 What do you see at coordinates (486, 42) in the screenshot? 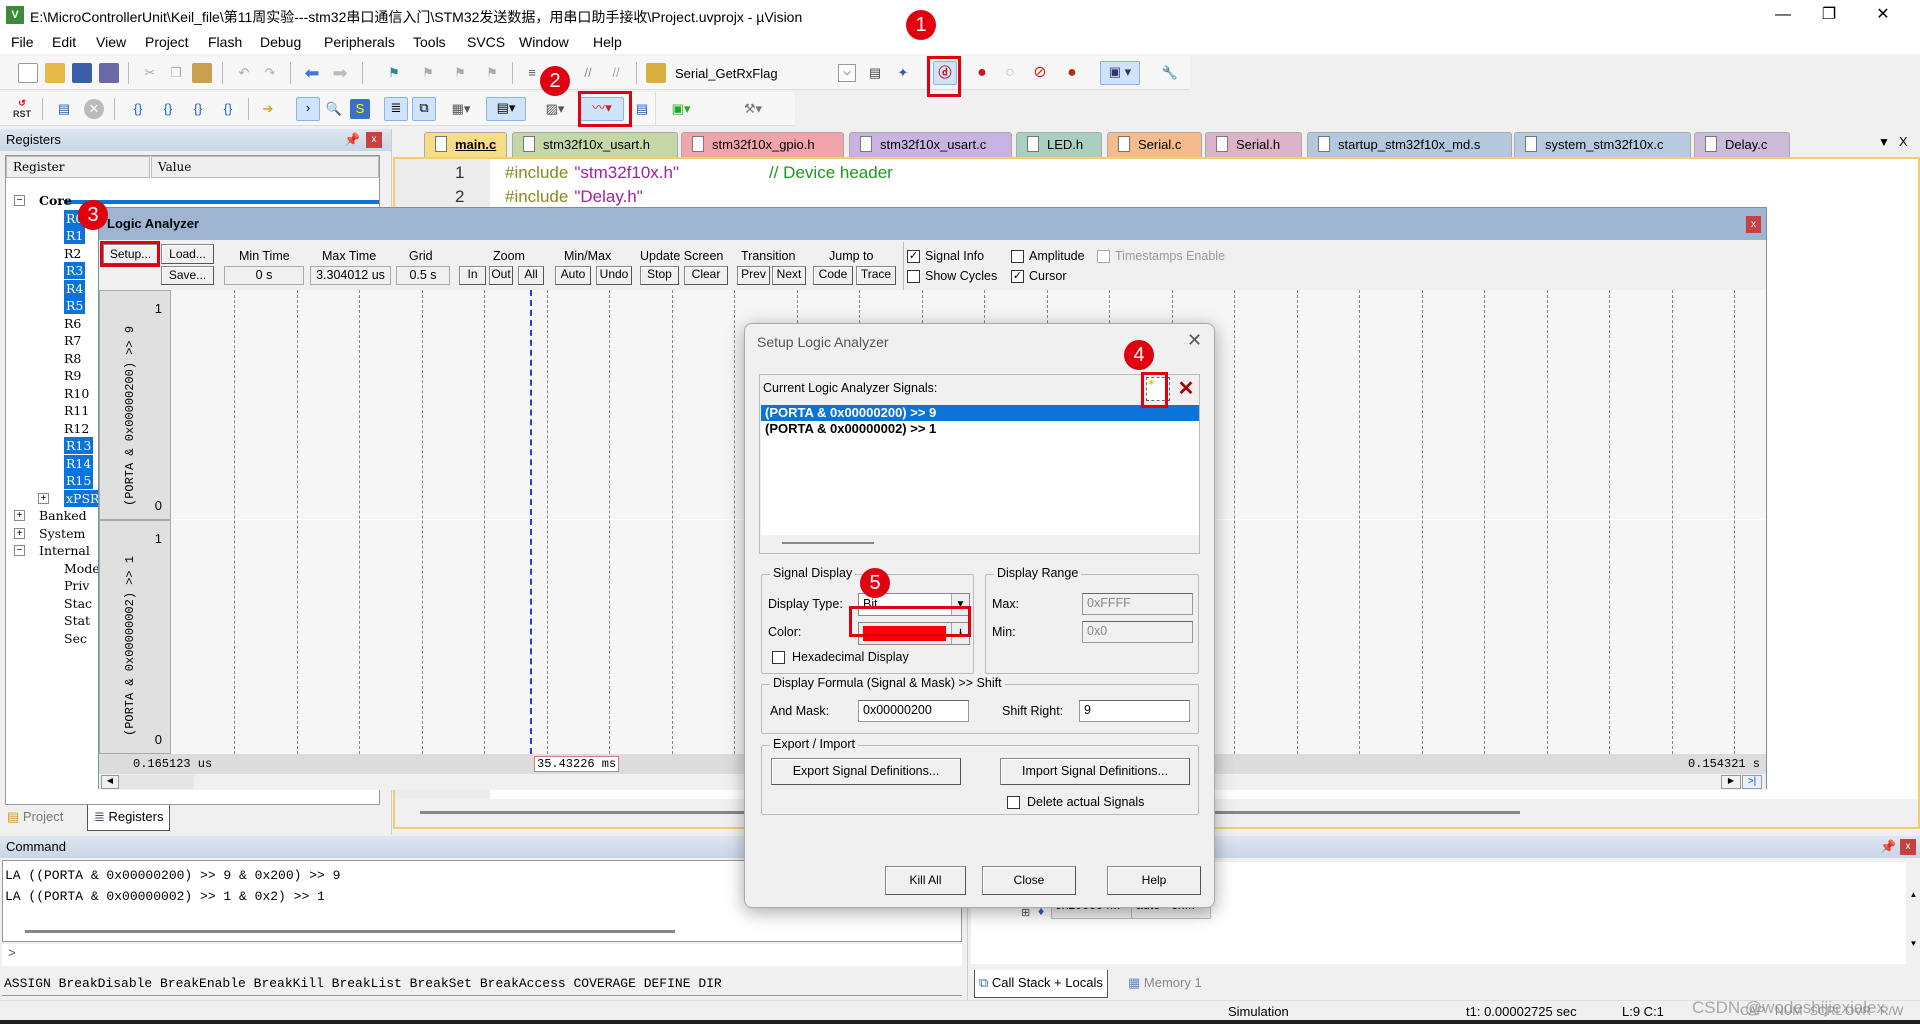
I see `menu-svcs: SVCS` at bounding box center [486, 42].